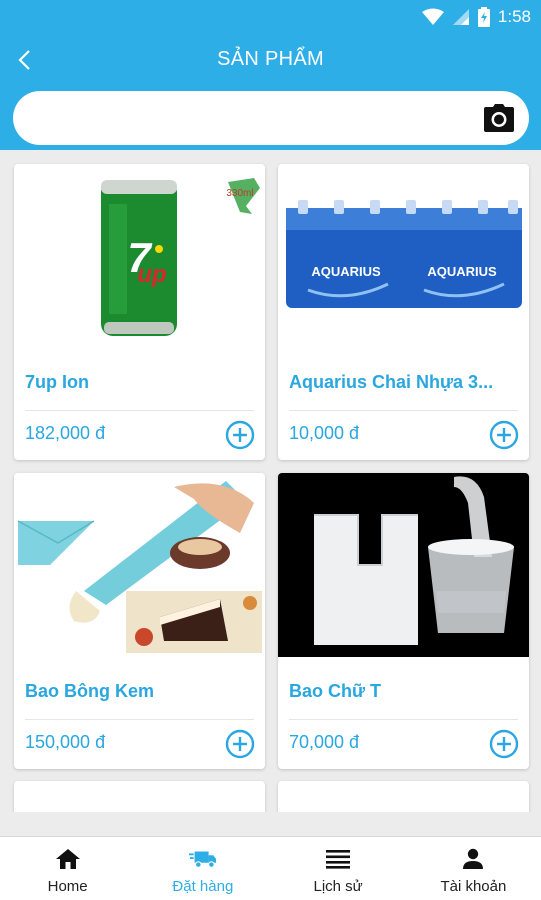  I want to click on t-shirt-bag-image, so click(403, 565).